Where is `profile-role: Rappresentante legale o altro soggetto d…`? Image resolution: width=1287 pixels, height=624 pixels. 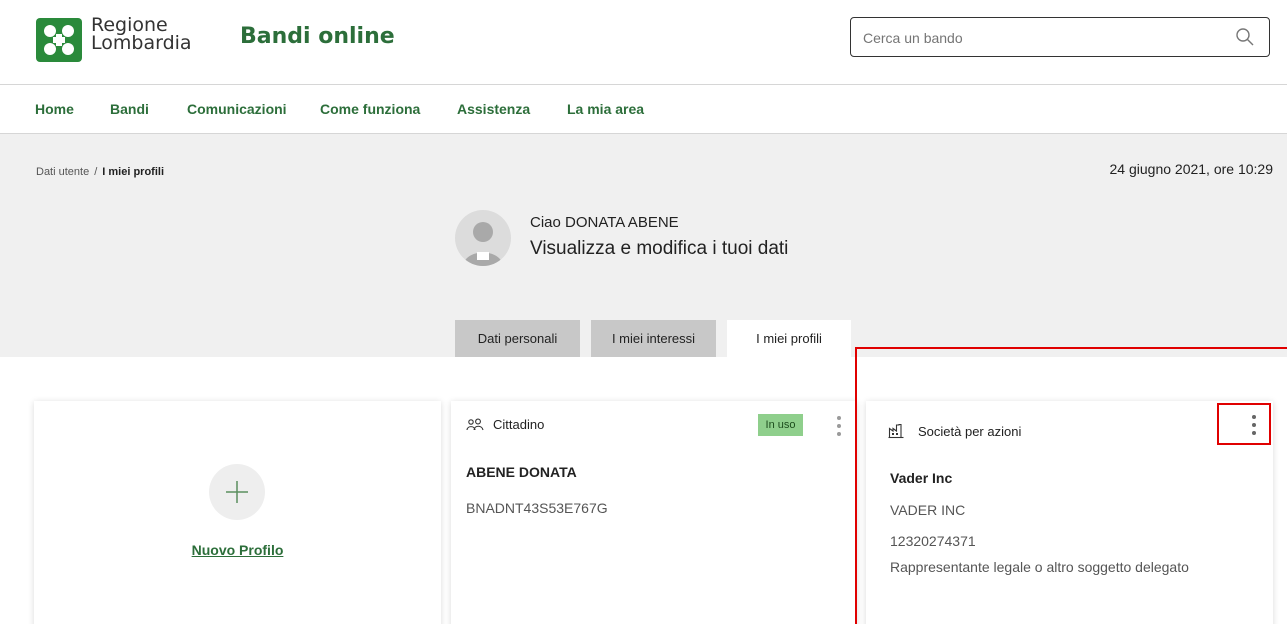
profile-role: Rappresentante legale o altro soggetto d… is located at coordinates (1039, 567).